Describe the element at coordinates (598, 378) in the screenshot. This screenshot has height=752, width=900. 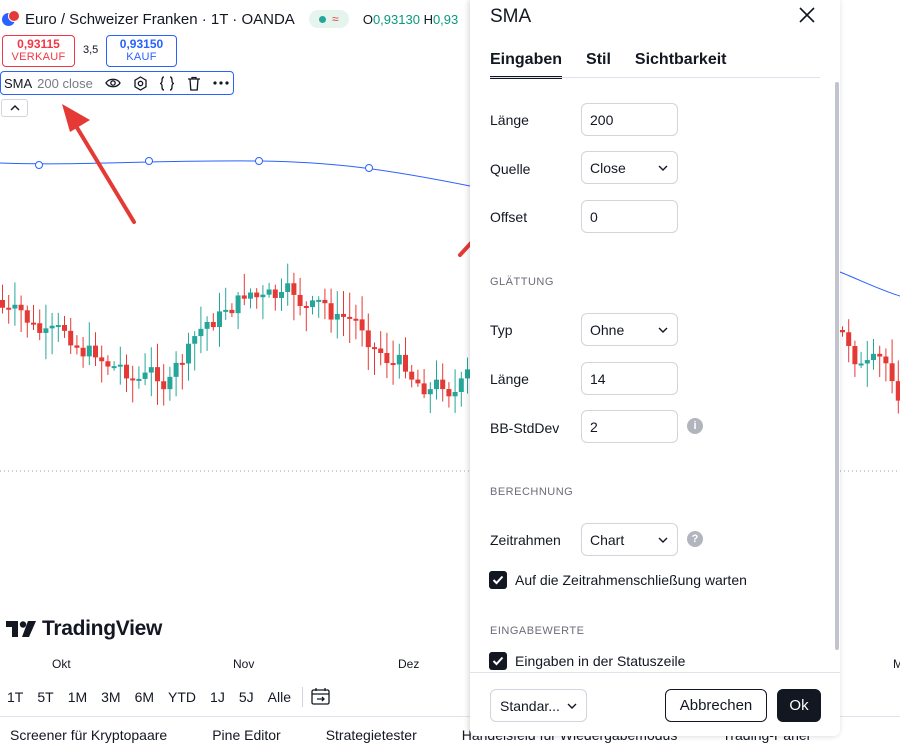
I see `smoothing-length-value: 14` at that location.